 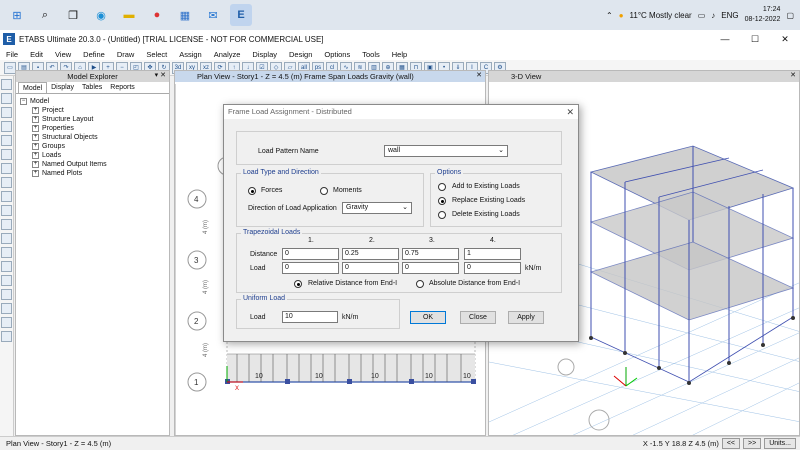 What do you see at coordinates (702, 15) in the screenshot?
I see `network-icon: ▭` at bounding box center [702, 15].